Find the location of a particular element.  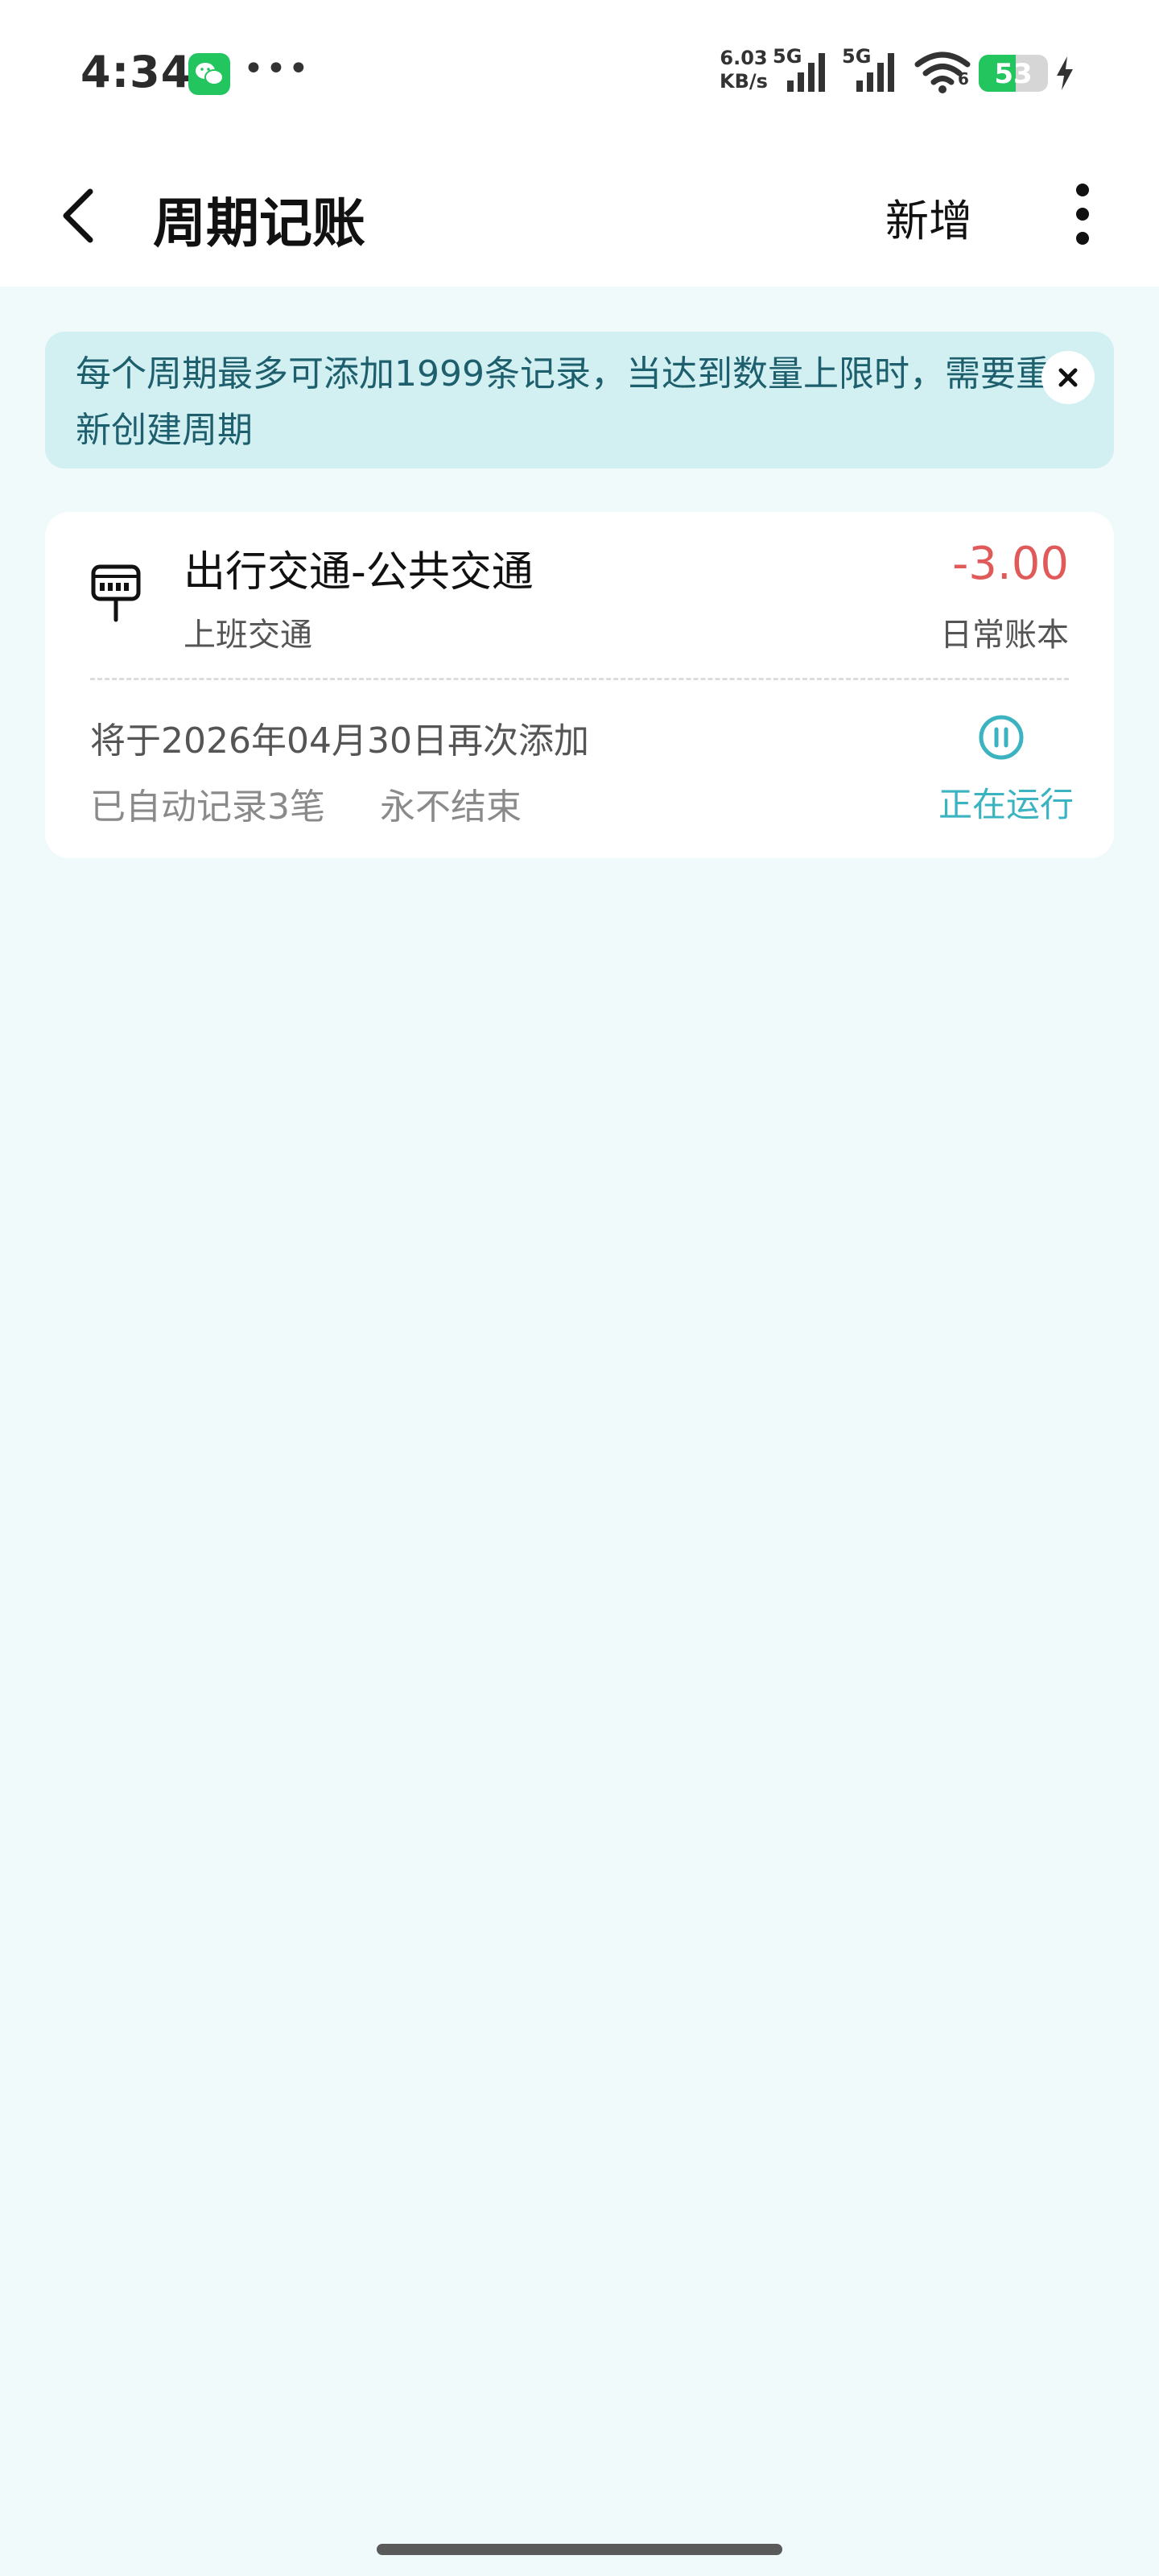

close-icon is located at coordinates (1068, 377).